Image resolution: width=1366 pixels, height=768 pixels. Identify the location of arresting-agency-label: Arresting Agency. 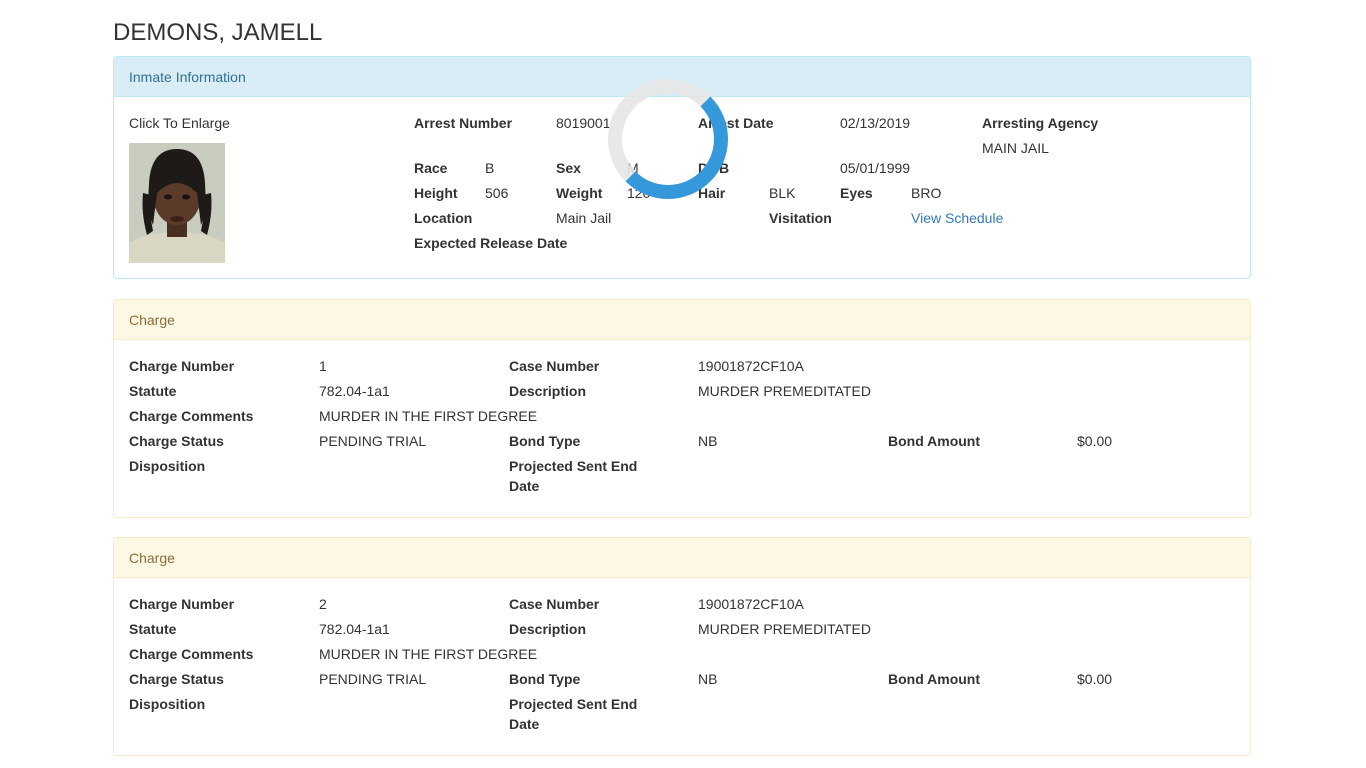
(1040, 123).